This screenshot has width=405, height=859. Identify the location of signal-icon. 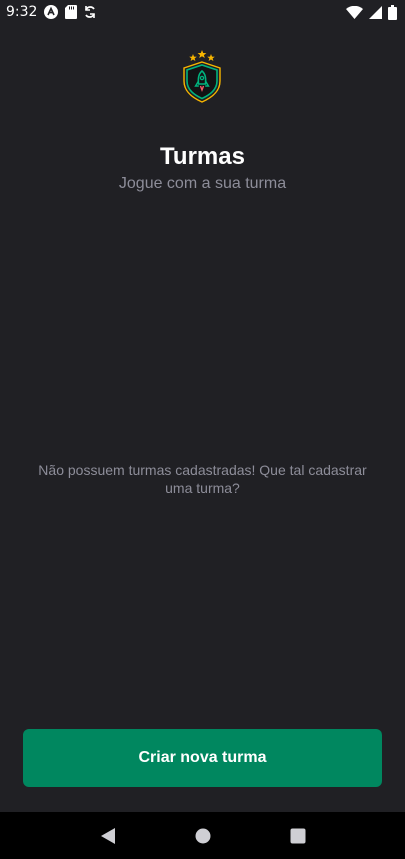
(375, 12).